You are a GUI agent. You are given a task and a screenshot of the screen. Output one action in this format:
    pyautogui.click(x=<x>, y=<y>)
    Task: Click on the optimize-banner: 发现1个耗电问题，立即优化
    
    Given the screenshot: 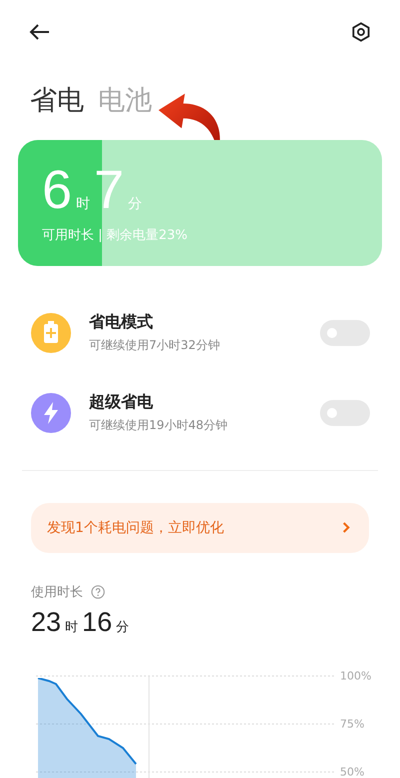 What is the action you would take?
    pyautogui.click(x=200, y=527)
    